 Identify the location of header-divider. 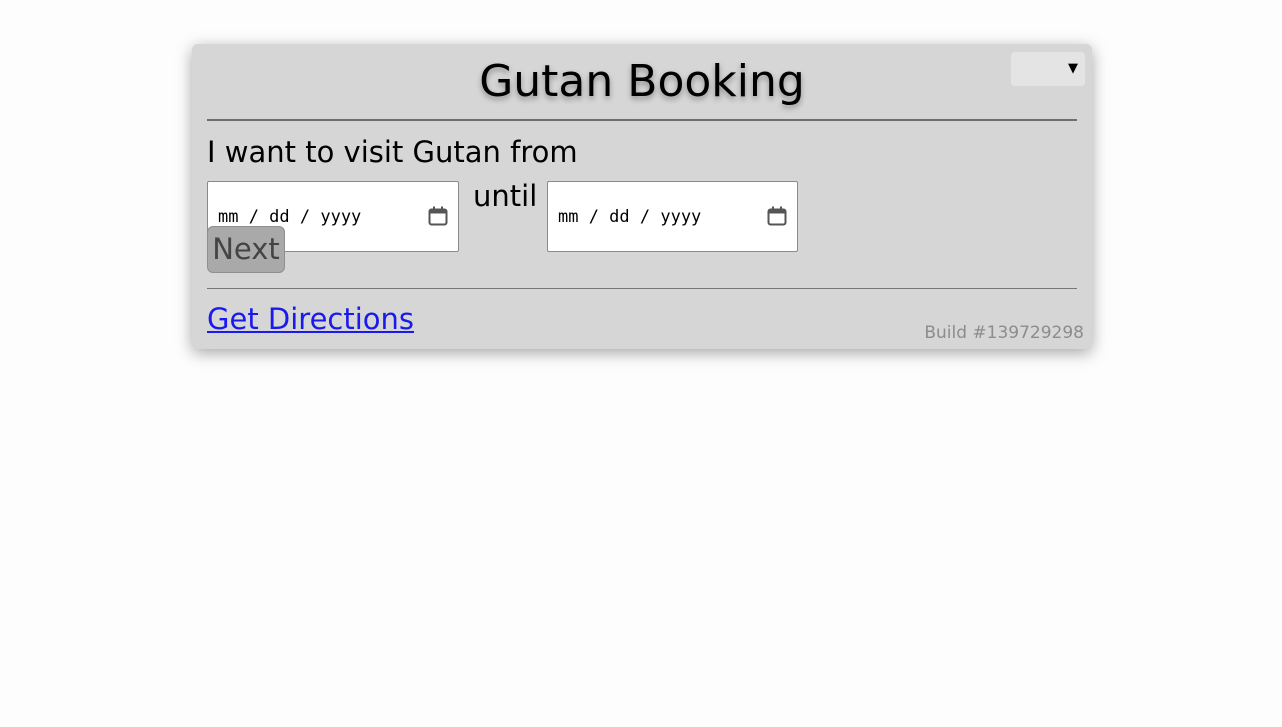
(642, 120).